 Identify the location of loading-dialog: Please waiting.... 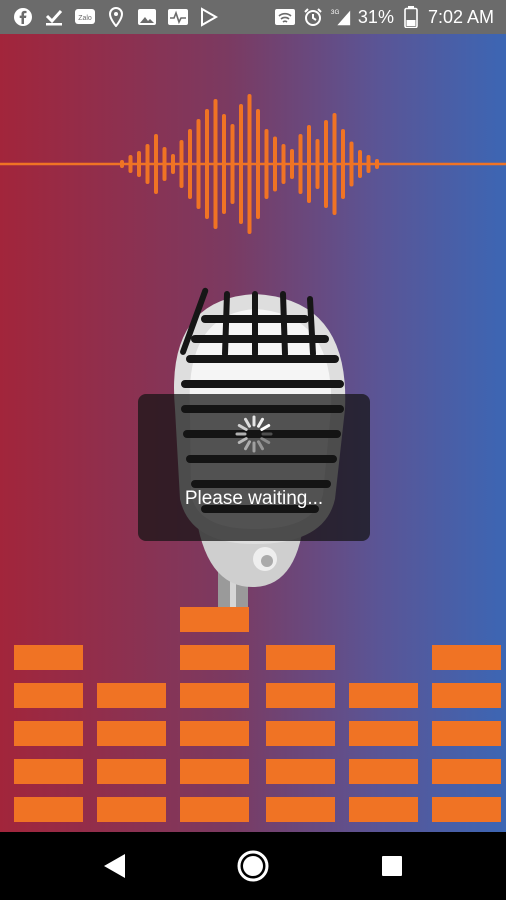
(254, 467).